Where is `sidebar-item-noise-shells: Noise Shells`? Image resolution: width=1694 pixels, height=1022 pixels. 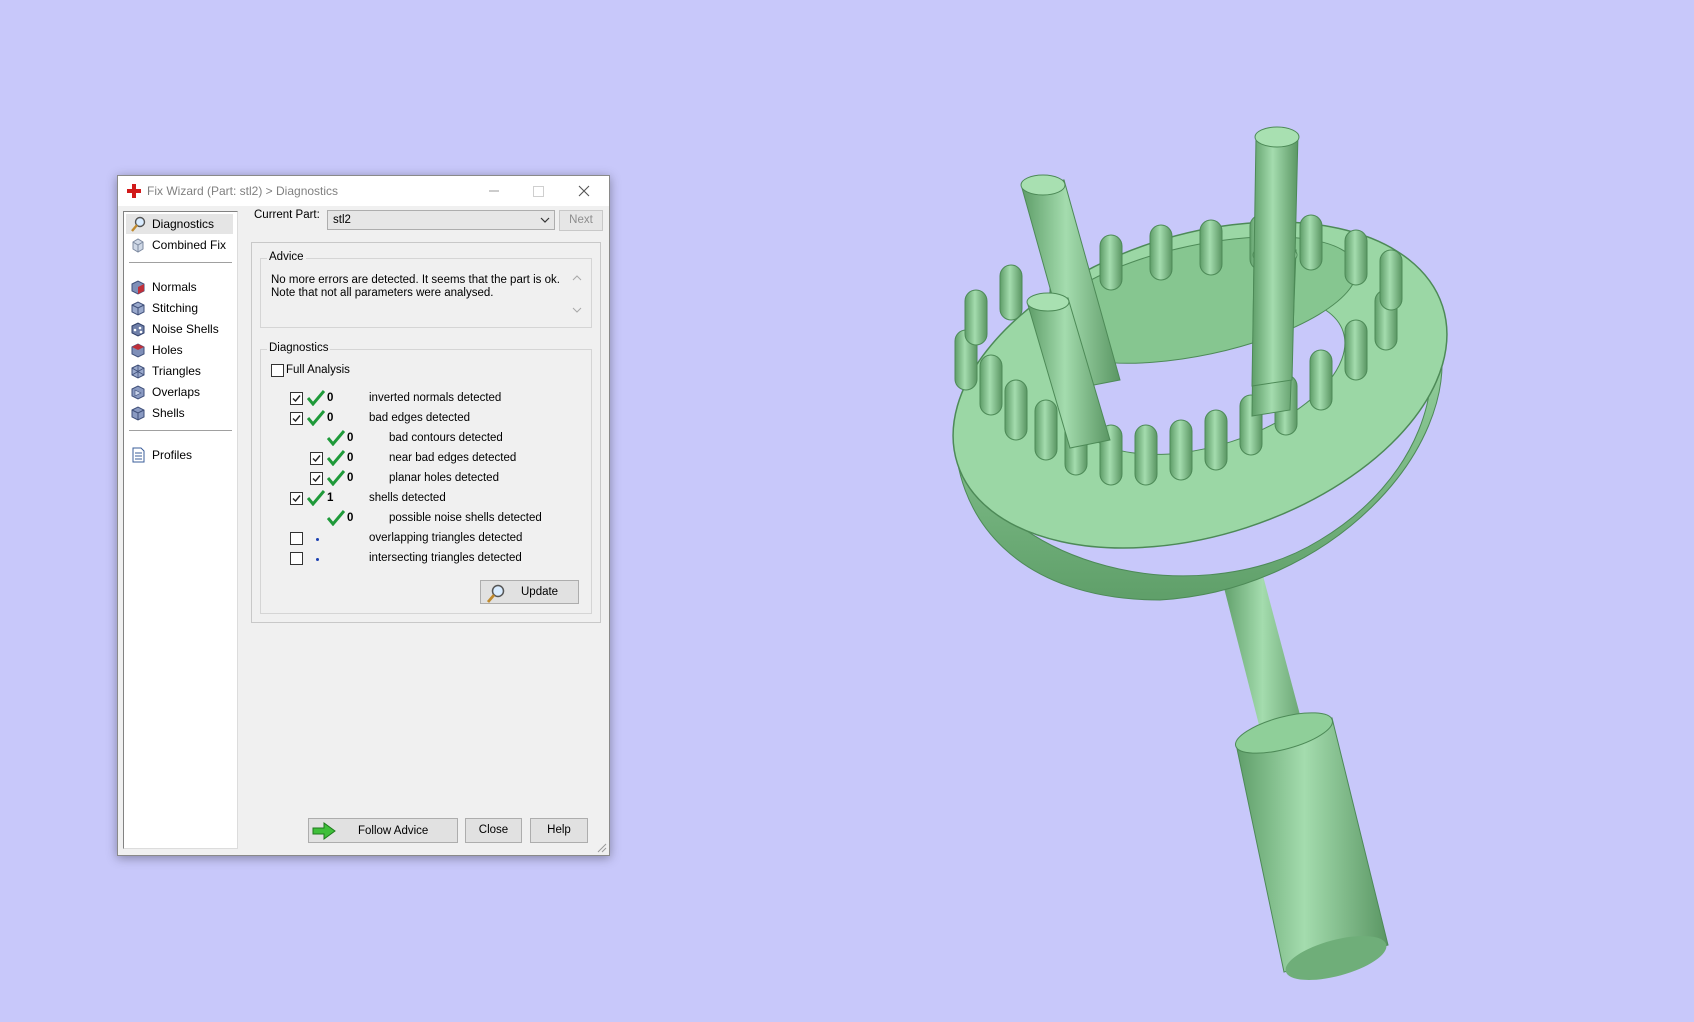
sidebar-item-noise-shells: Noise Shells is located at coordinates (179, 329).